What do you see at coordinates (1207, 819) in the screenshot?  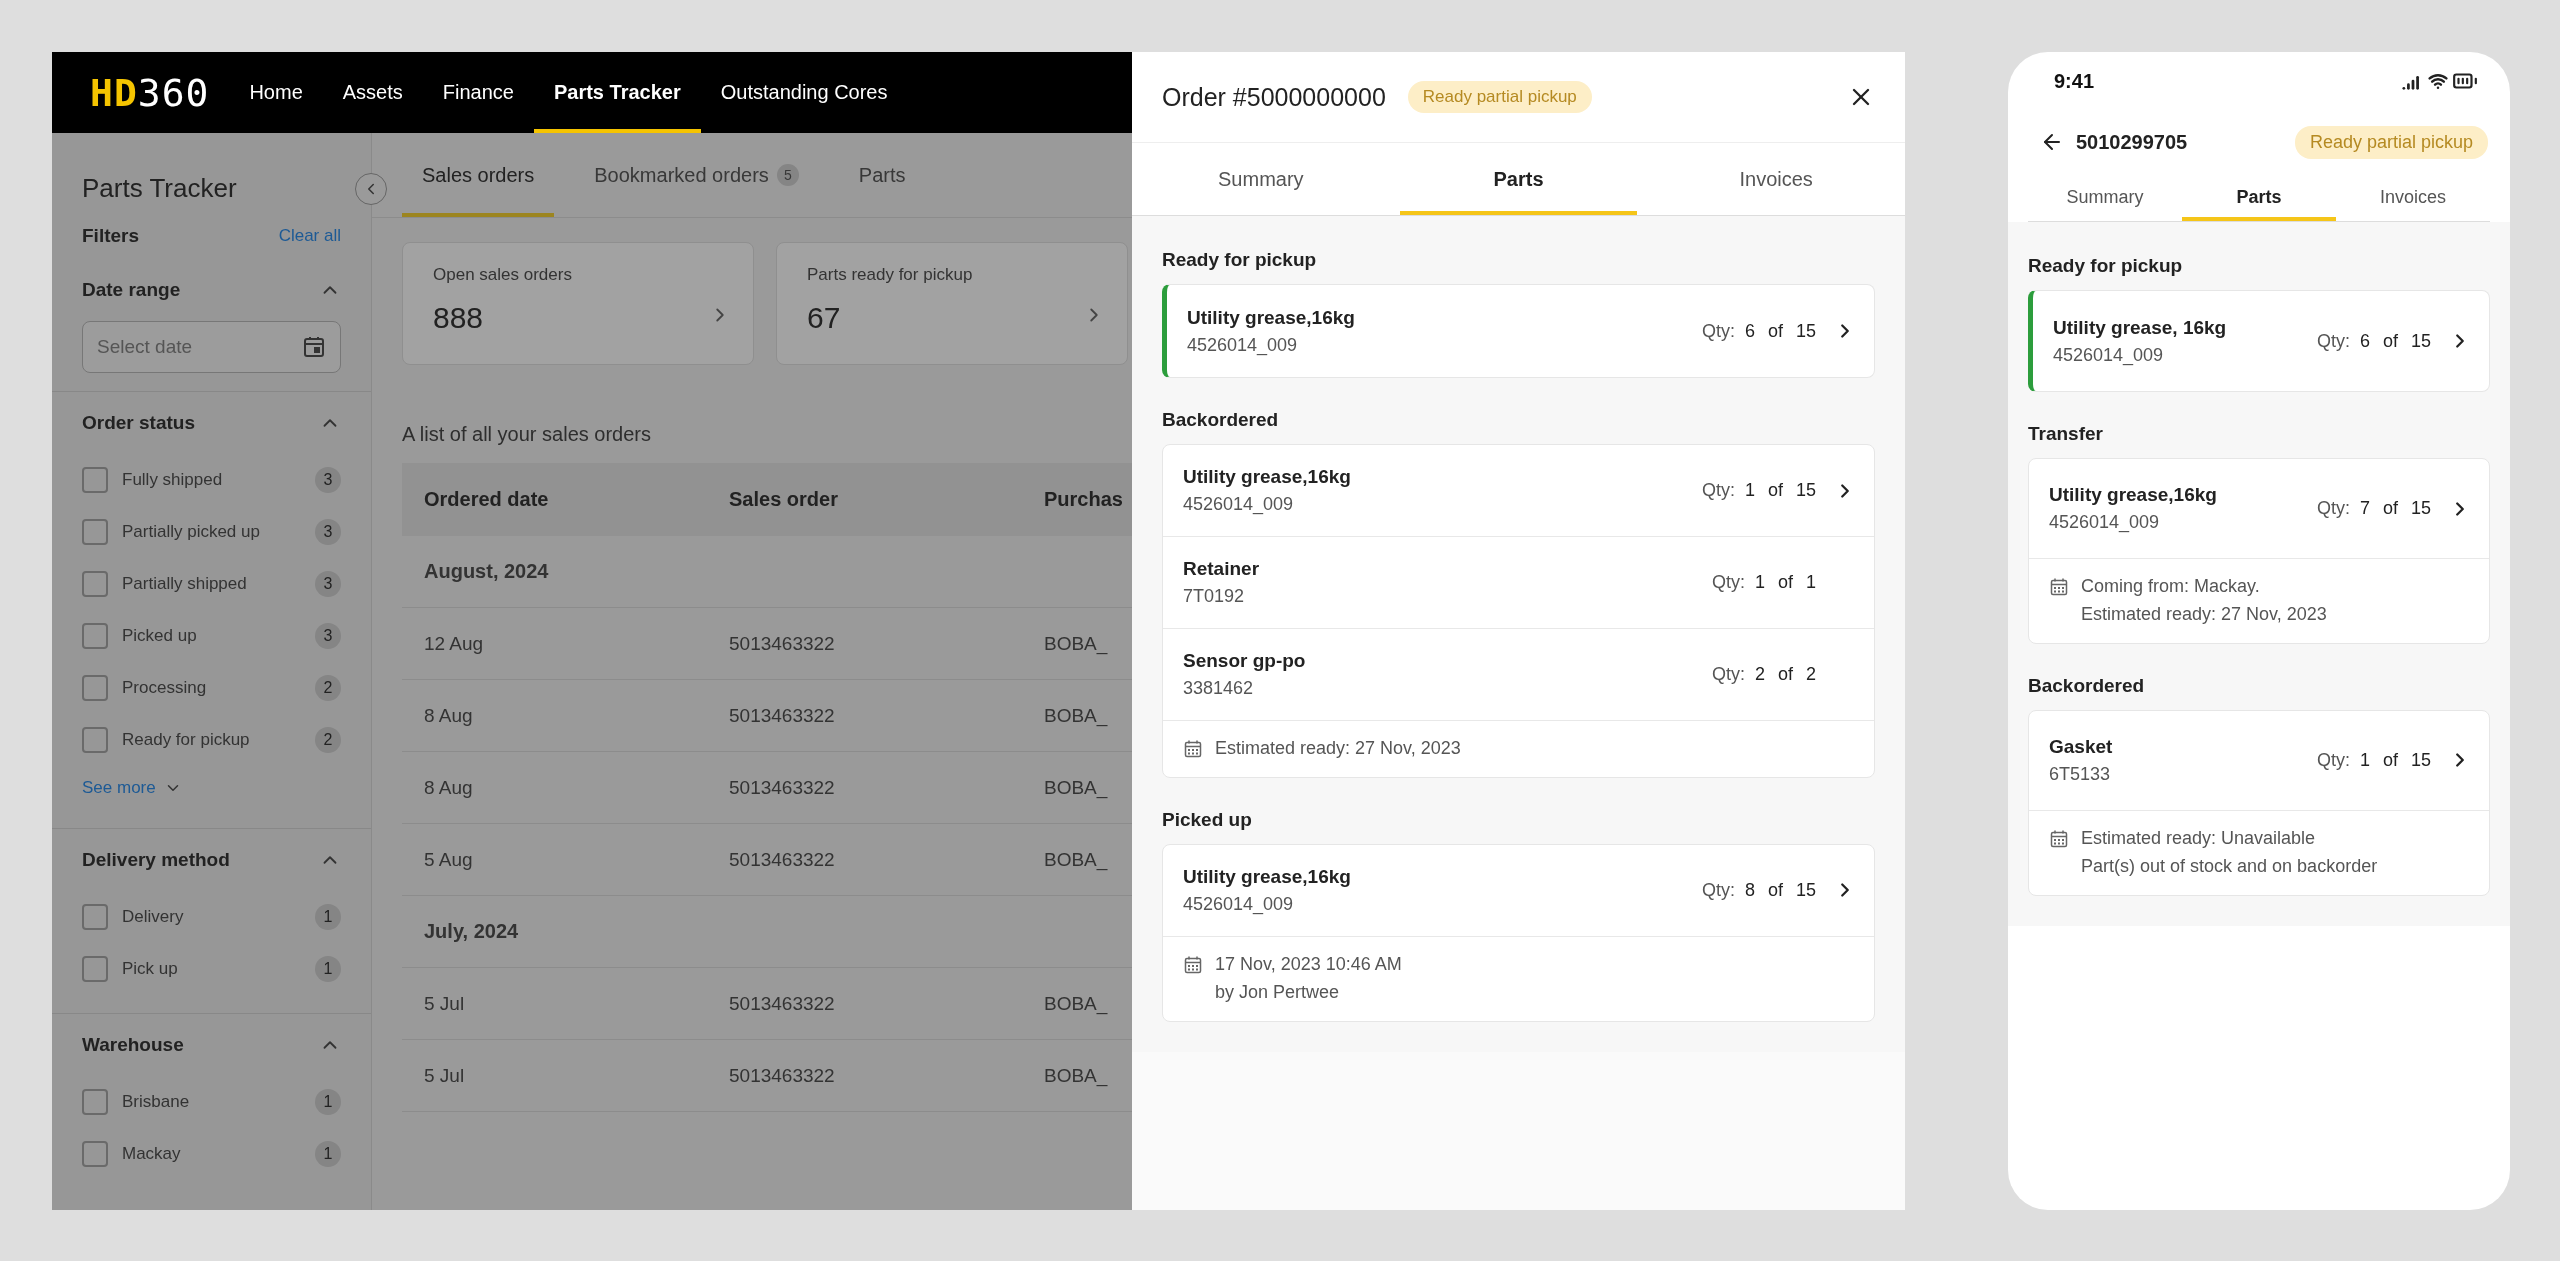 I see `section-title: Picked up` at bounding box center [1207, 819].